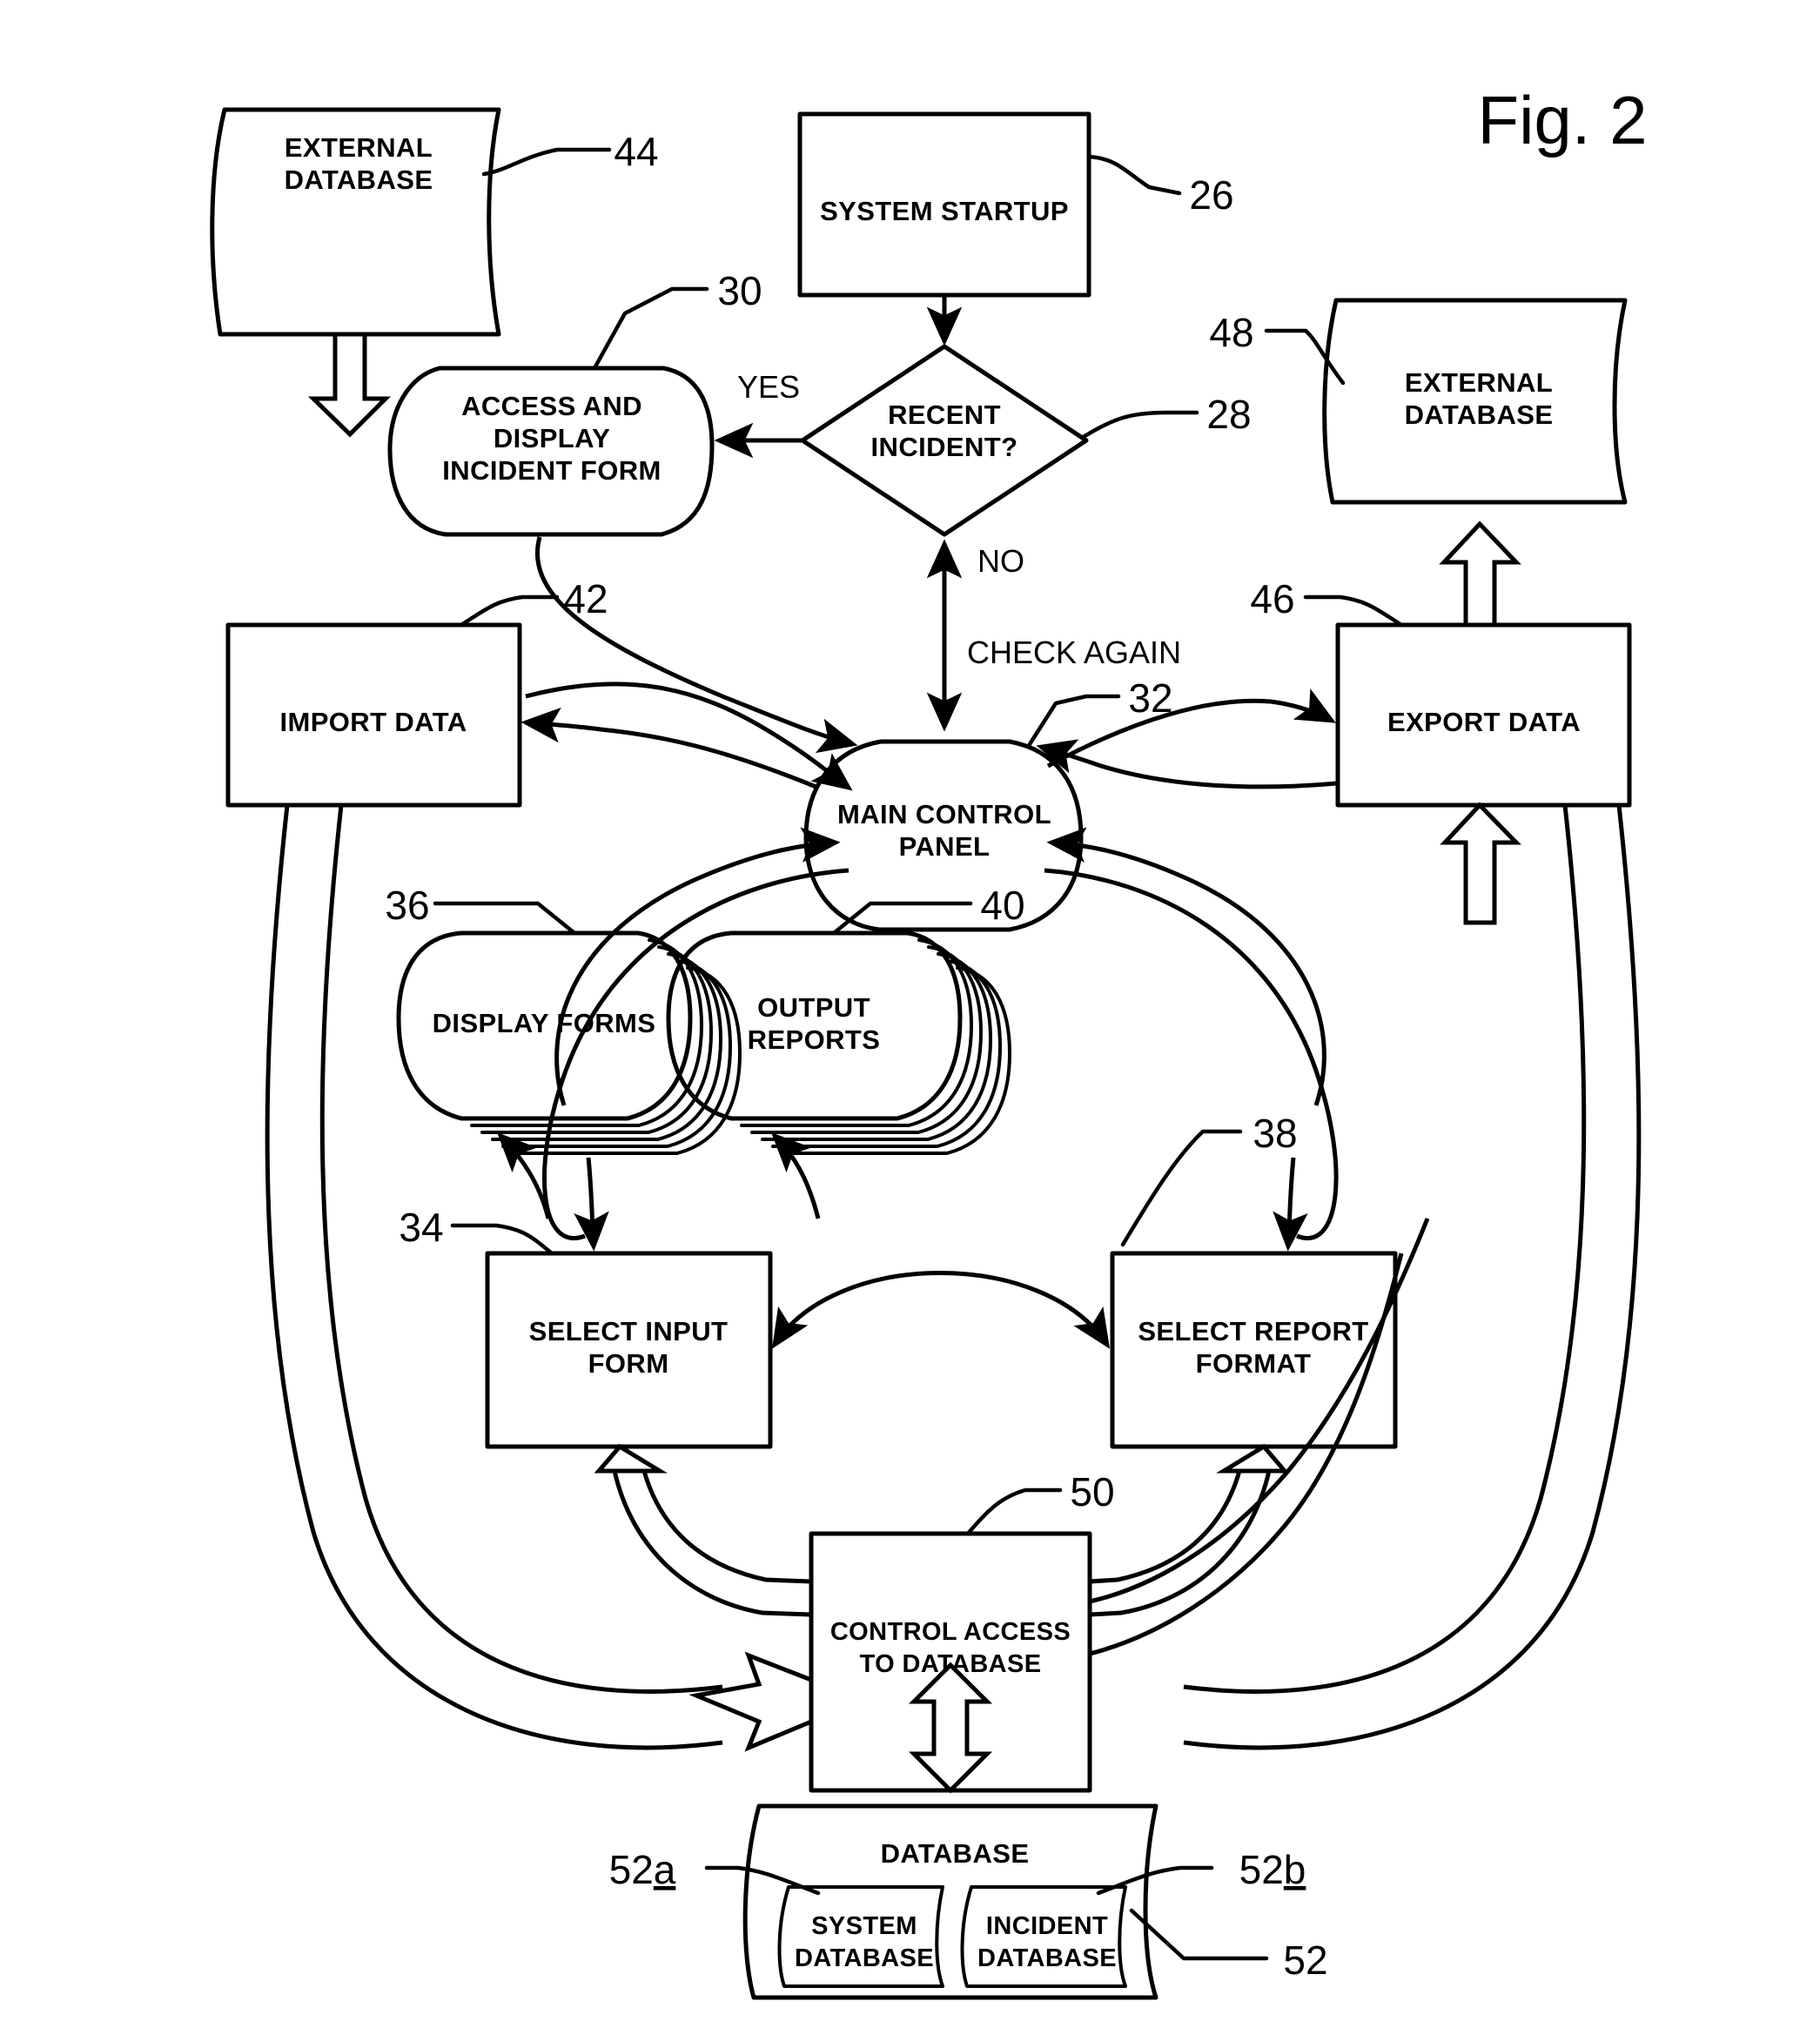 The image size is (1820, 2028). I want to click on edge-export-to-mcp, so click(1186, 764).